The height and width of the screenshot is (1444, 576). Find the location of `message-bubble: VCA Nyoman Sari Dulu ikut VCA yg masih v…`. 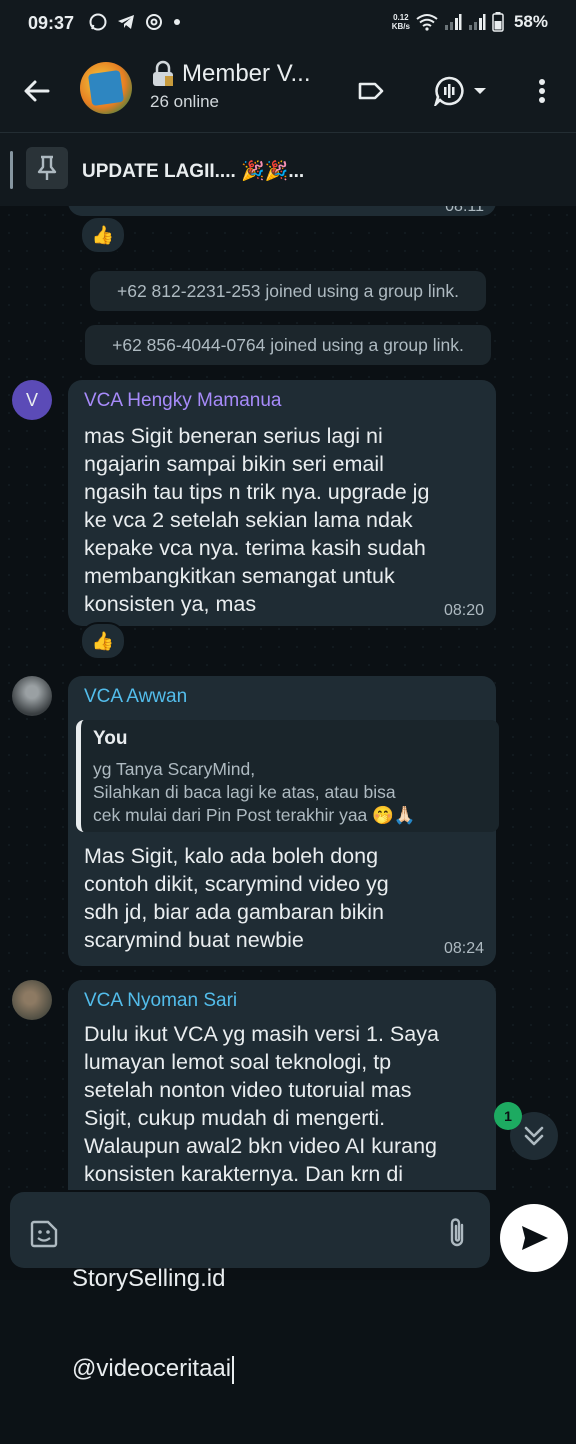

message-bubble: VCA Nyoman Sari Dulu ikut VCA yg masih v… is located at coordinates (282, 1085).